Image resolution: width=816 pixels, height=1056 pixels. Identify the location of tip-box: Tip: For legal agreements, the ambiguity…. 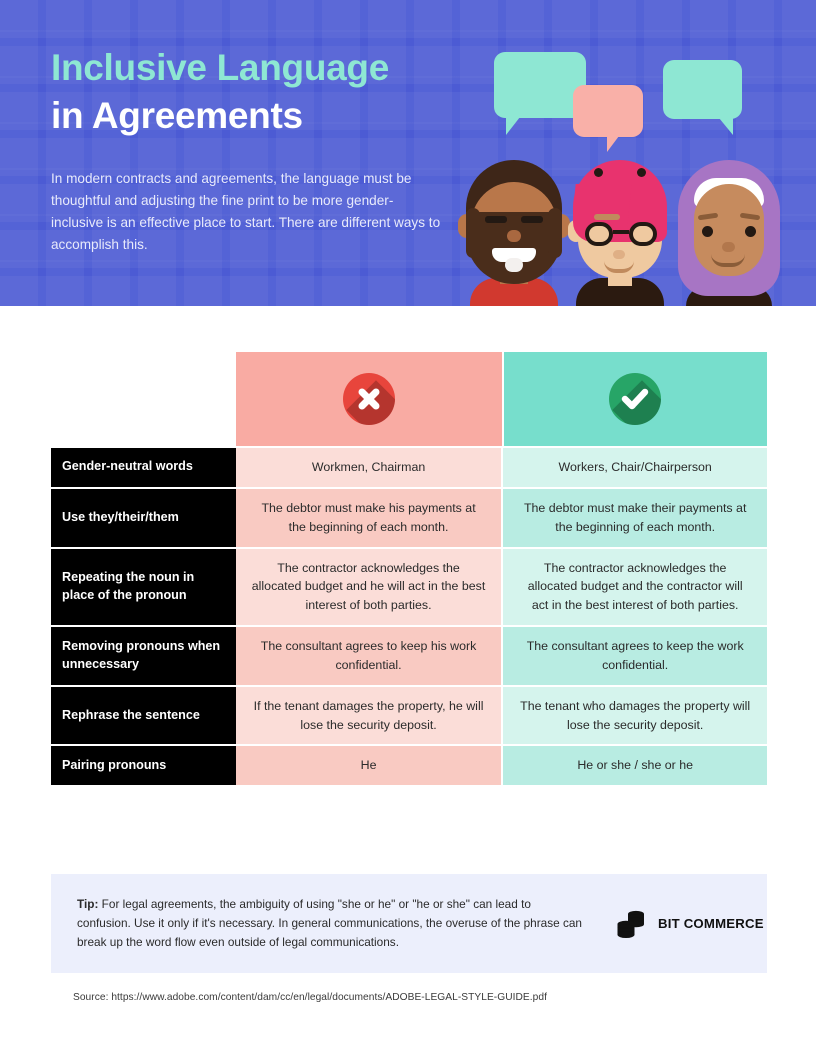
(409, 923).